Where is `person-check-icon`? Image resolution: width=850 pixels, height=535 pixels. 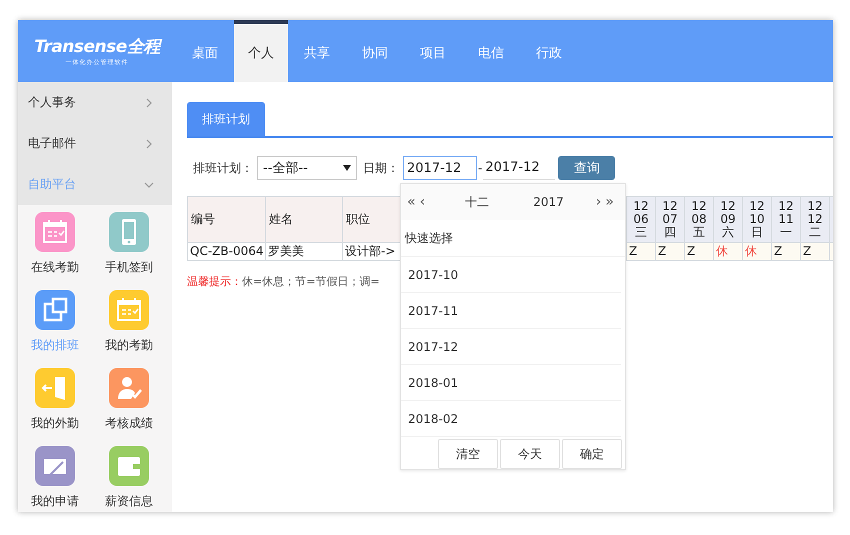
person-check-icon is located at coordinates (129, 388).